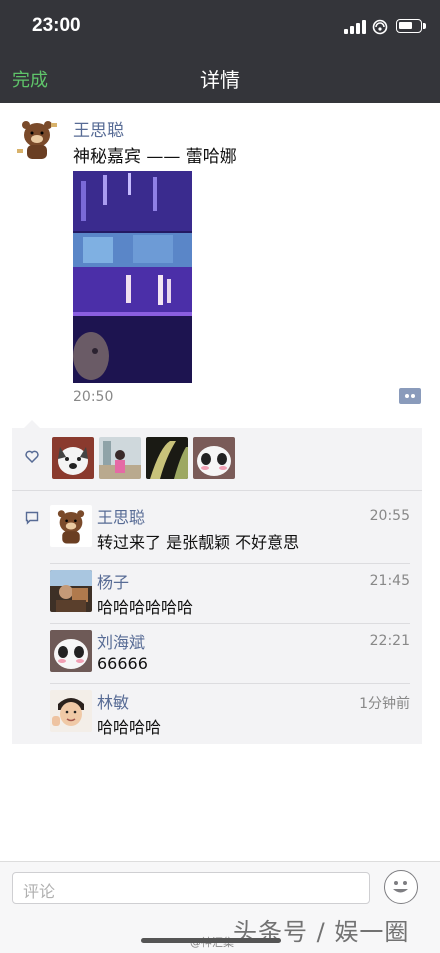 The width and height of the screenshot is (440, 953). I want to click on comment-time: 20:55, so click(389, 516).